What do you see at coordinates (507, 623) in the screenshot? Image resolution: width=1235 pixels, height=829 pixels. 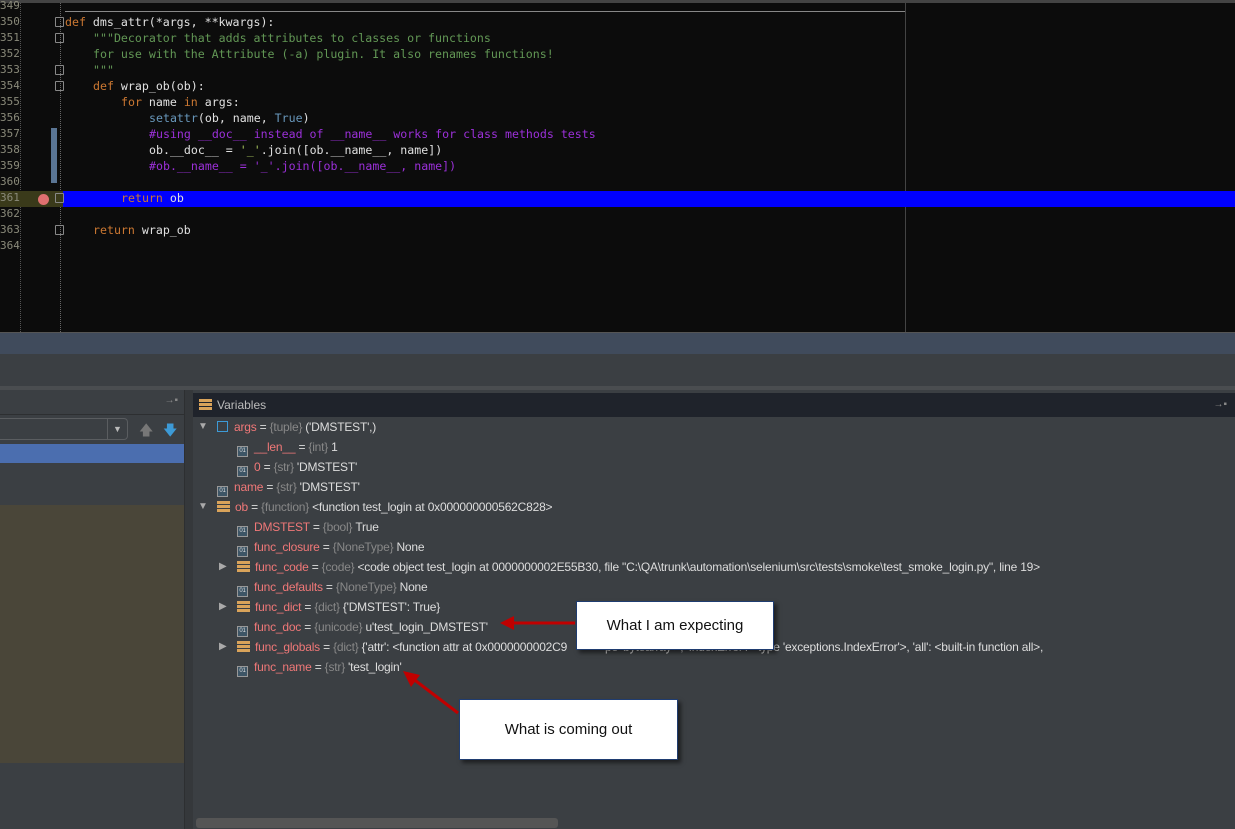 I see `arrowhead-expecting` at bounding box center [507, 623].